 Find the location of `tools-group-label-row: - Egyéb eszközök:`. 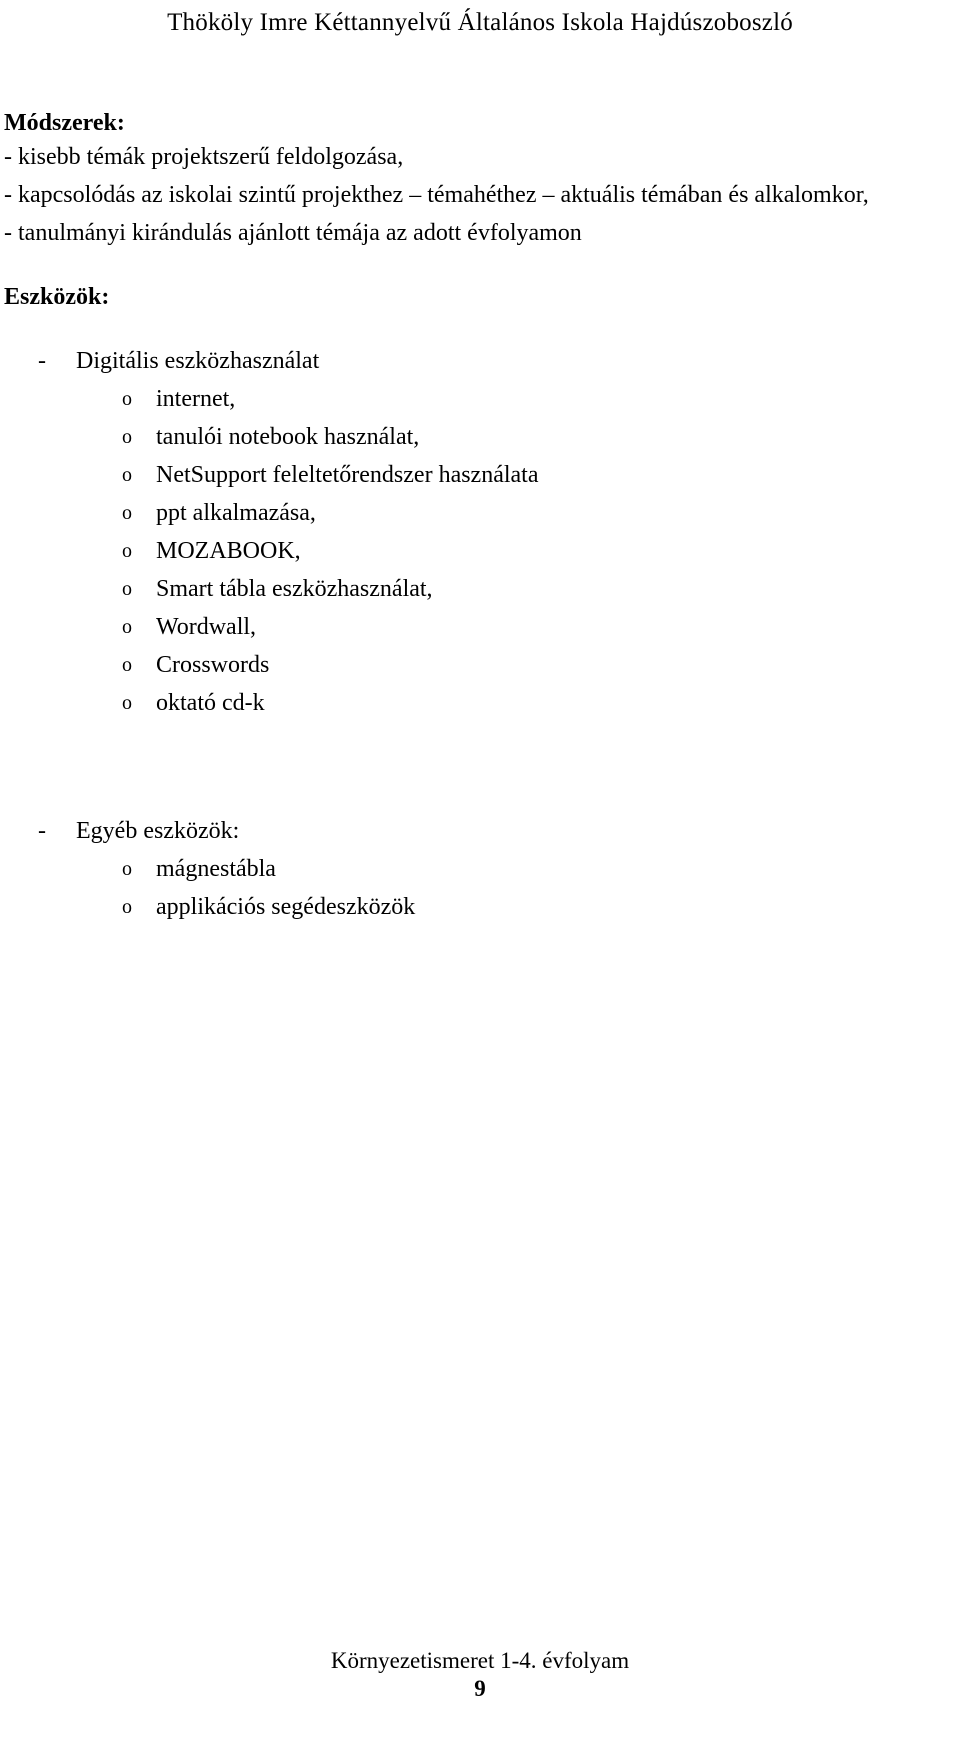

tools-group-label-row: - Egyéb eszközök: is located at coordinates (480, 831).